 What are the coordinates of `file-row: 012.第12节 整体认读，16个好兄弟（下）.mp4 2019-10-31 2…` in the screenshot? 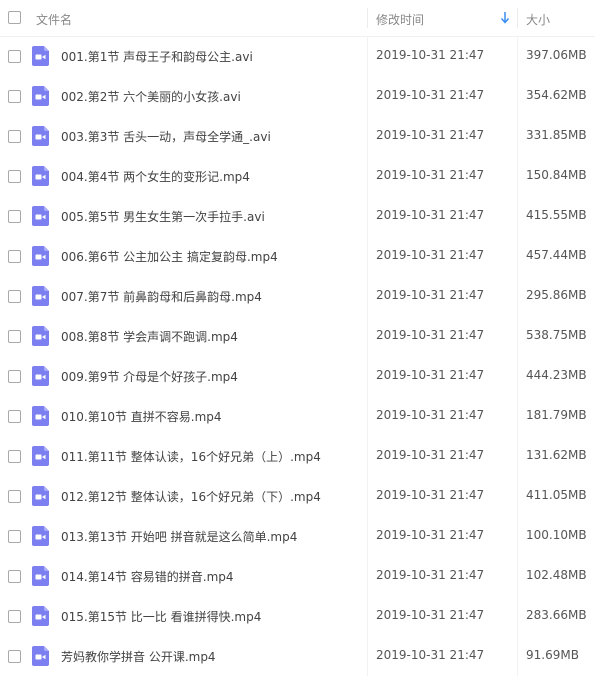 It's located at (297, 496).